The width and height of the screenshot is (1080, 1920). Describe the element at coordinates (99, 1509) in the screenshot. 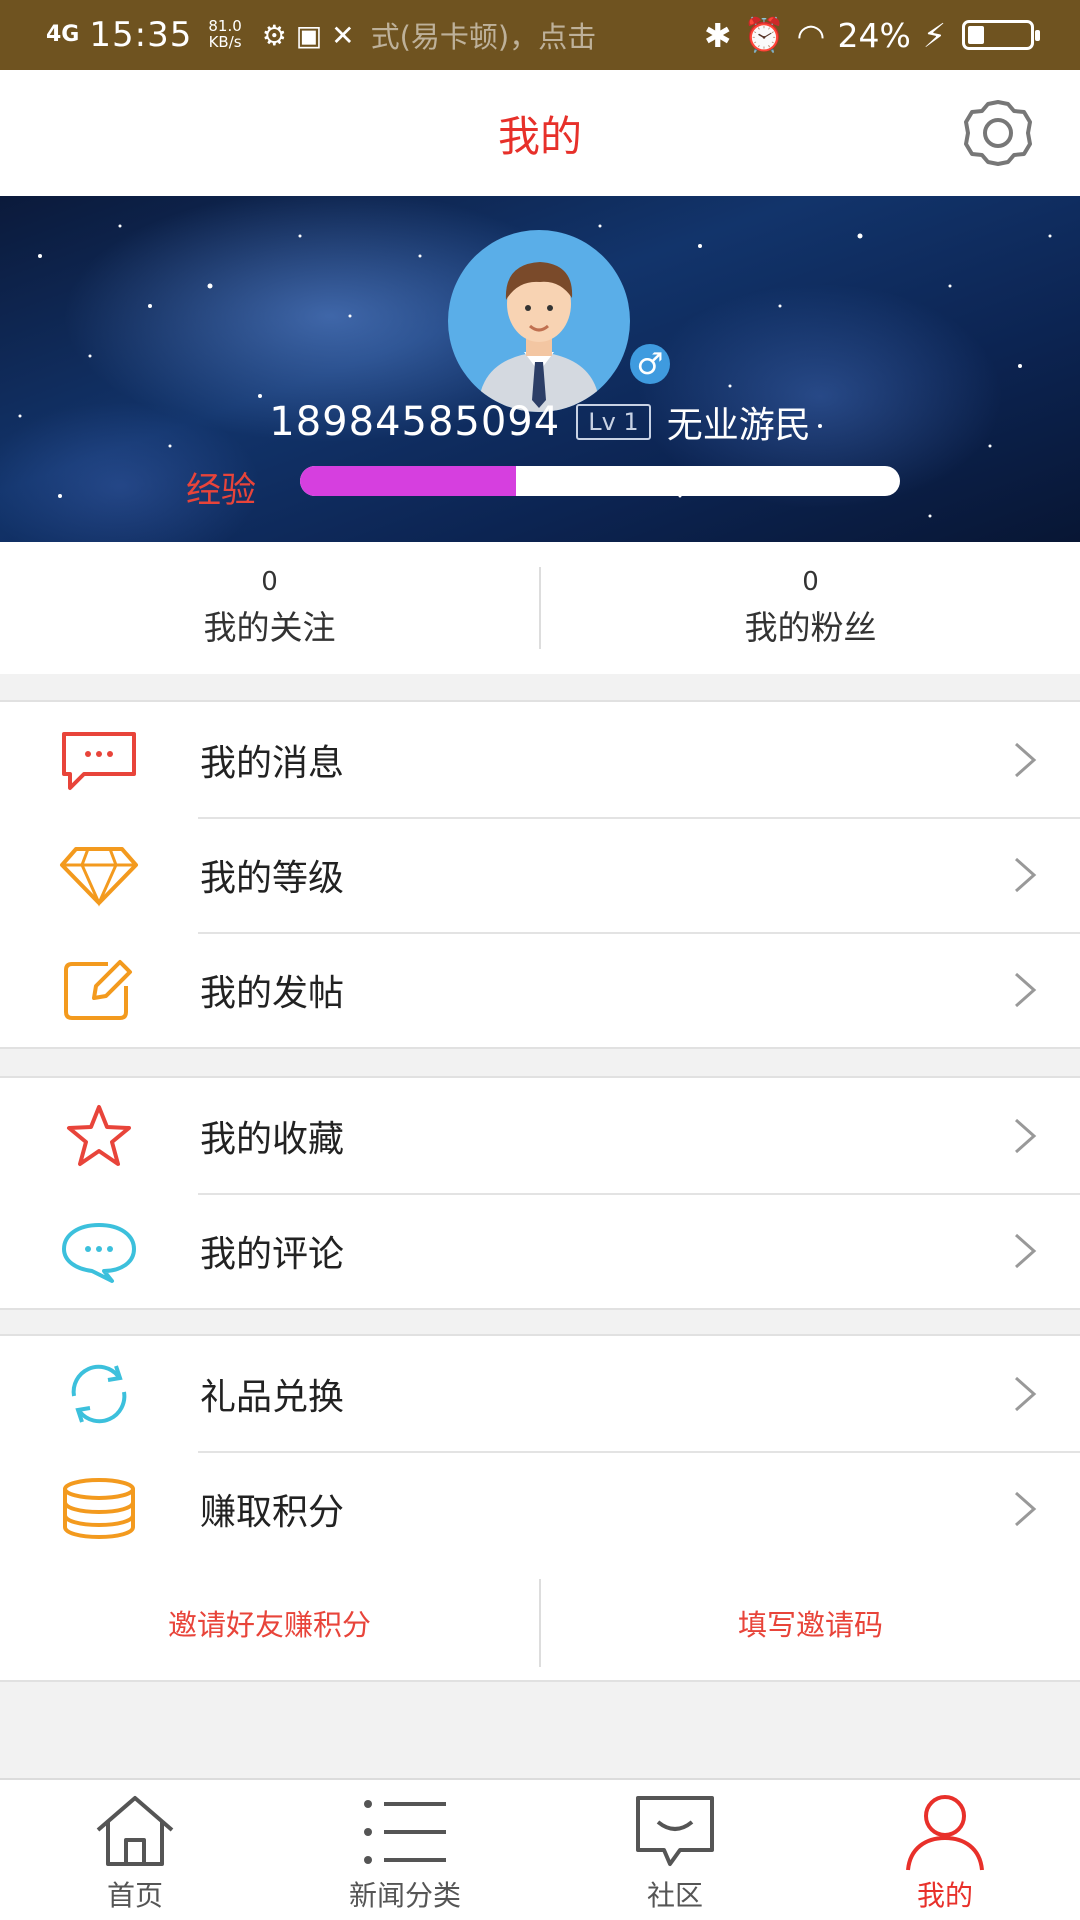

I see `coins-icon` at that location.